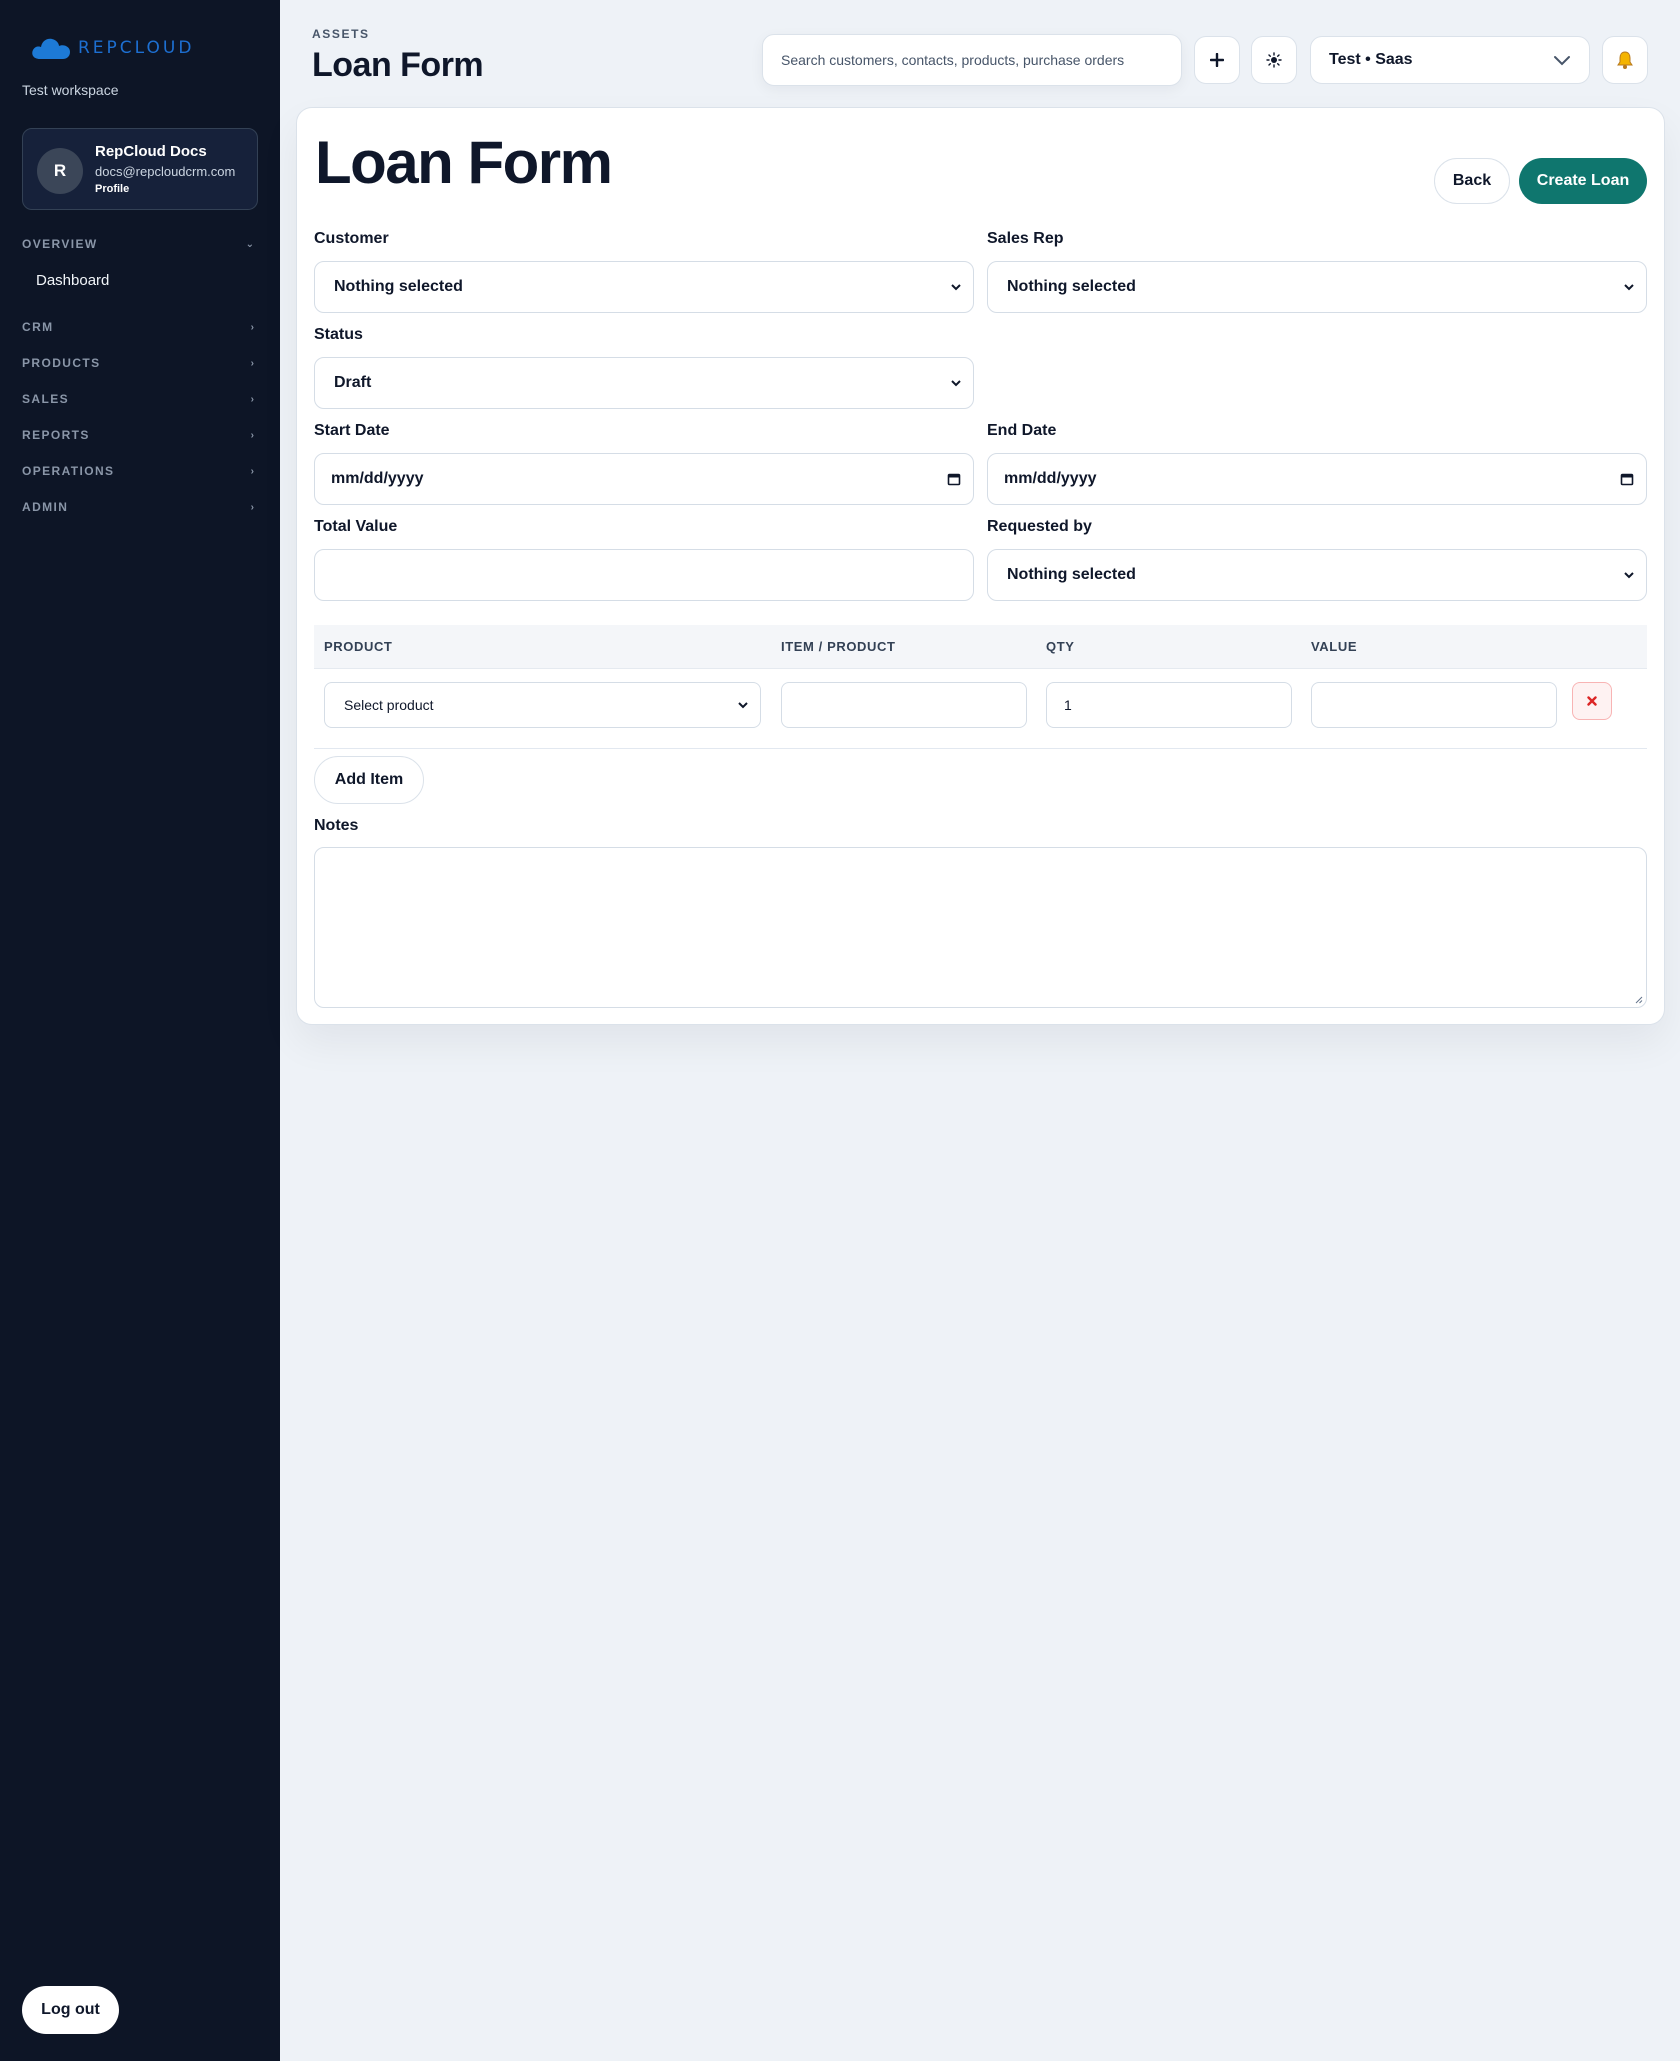 This screenshot has width=1680, height=2061. What do you see at coordinates (1472, 181) in the screenshot?
I see `back-button: Back` at bounding box center [1472, 181].